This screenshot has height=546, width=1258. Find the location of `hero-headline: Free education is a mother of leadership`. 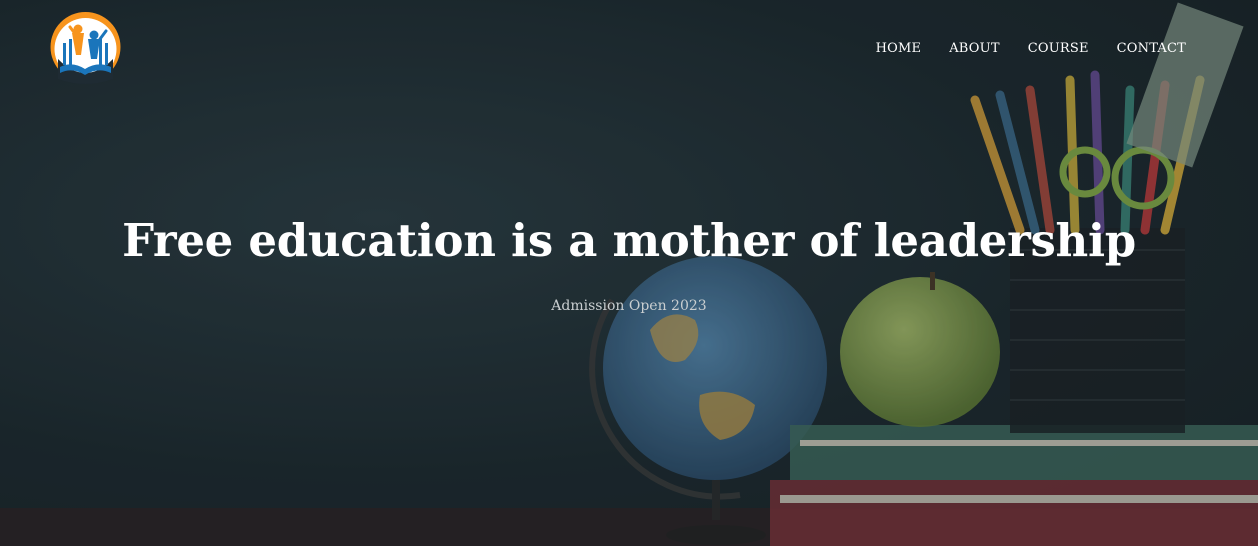

hero-headline: Free education is a mother of leadership is located at coordinates (629, 240).